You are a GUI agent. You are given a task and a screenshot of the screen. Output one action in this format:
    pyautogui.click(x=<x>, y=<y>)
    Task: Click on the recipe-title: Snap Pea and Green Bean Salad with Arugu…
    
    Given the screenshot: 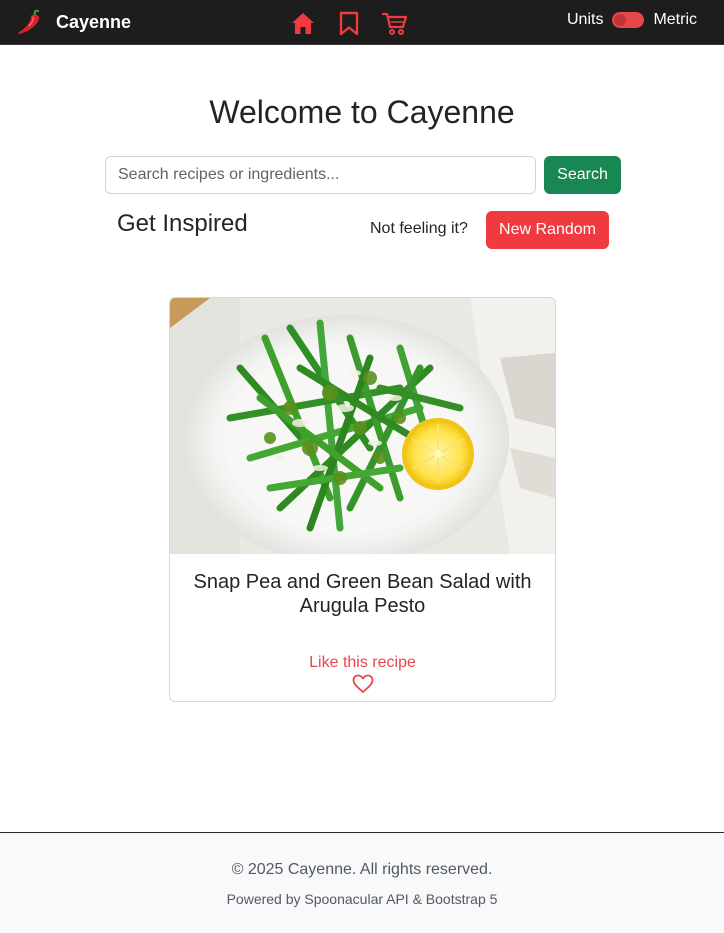 What is the action you would take?
    pyautogui.click(x=362, y=594)
    